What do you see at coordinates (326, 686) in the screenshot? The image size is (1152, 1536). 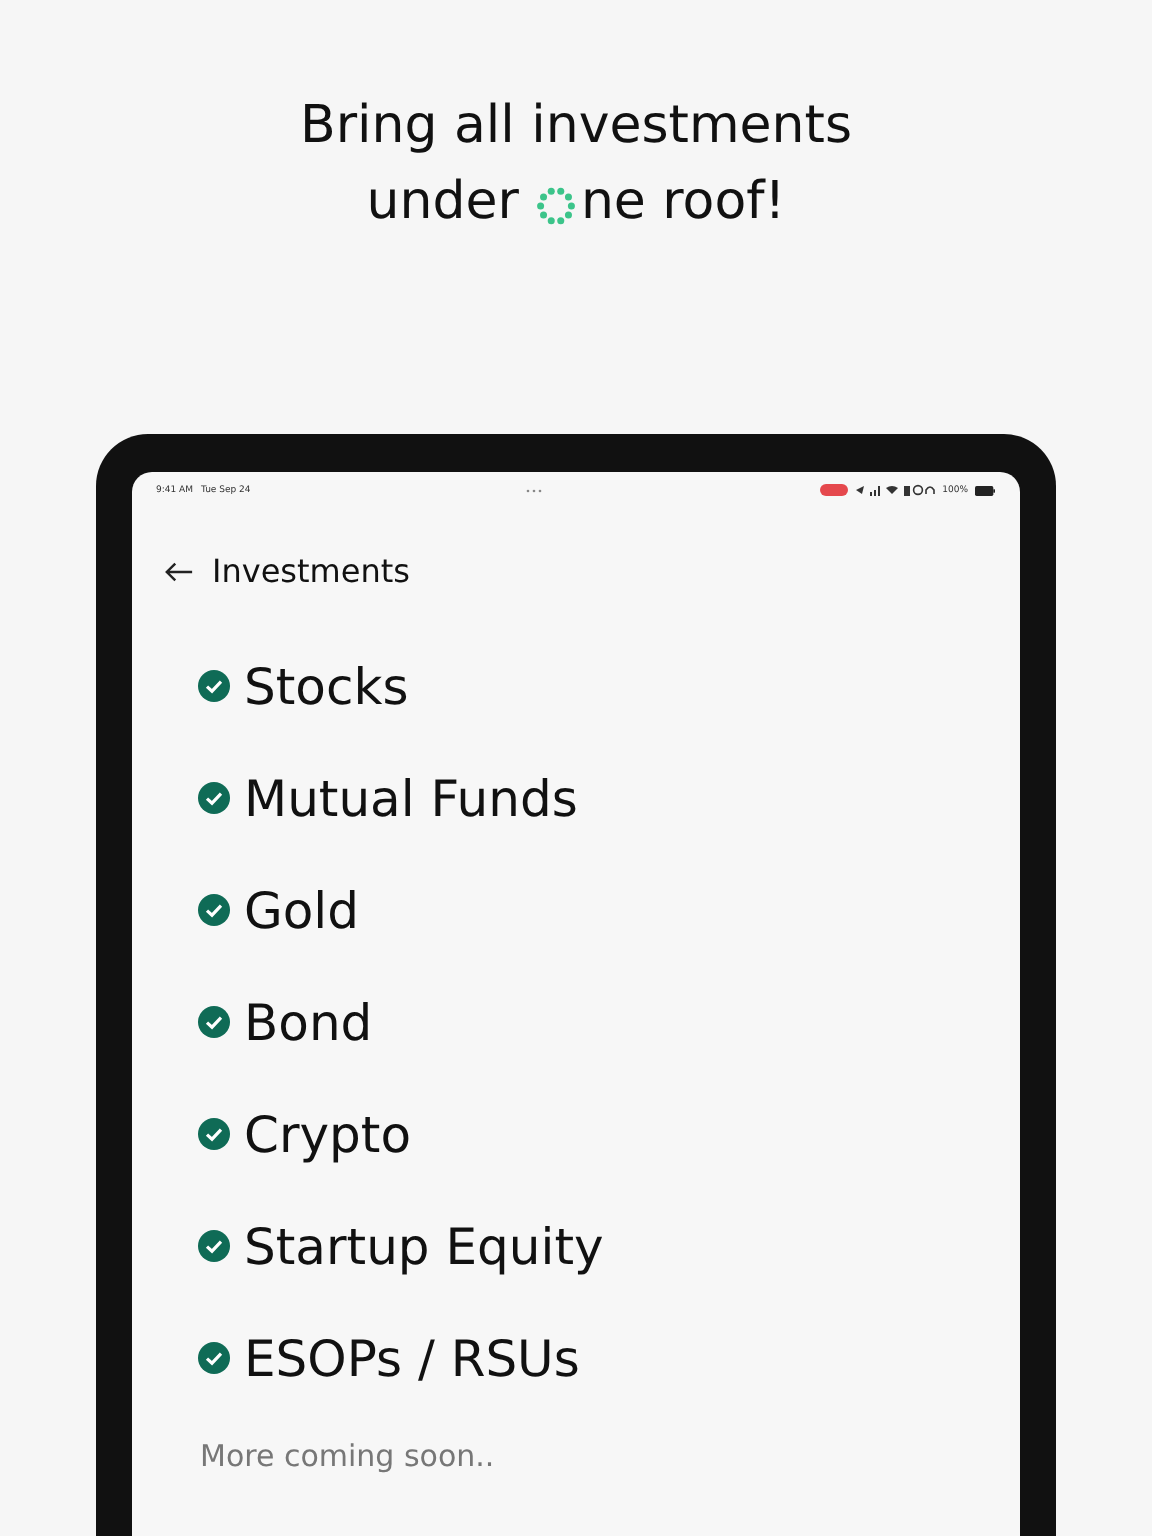 I see `investment-type: Stocks` at bounding box center [326, 686].